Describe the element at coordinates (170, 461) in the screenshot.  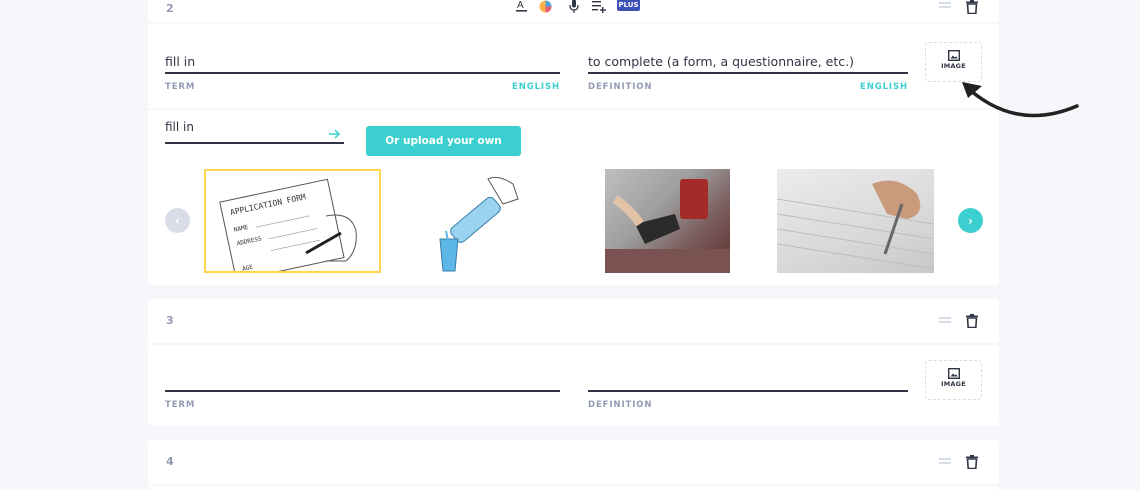
I see `card-number: 4` at that location.